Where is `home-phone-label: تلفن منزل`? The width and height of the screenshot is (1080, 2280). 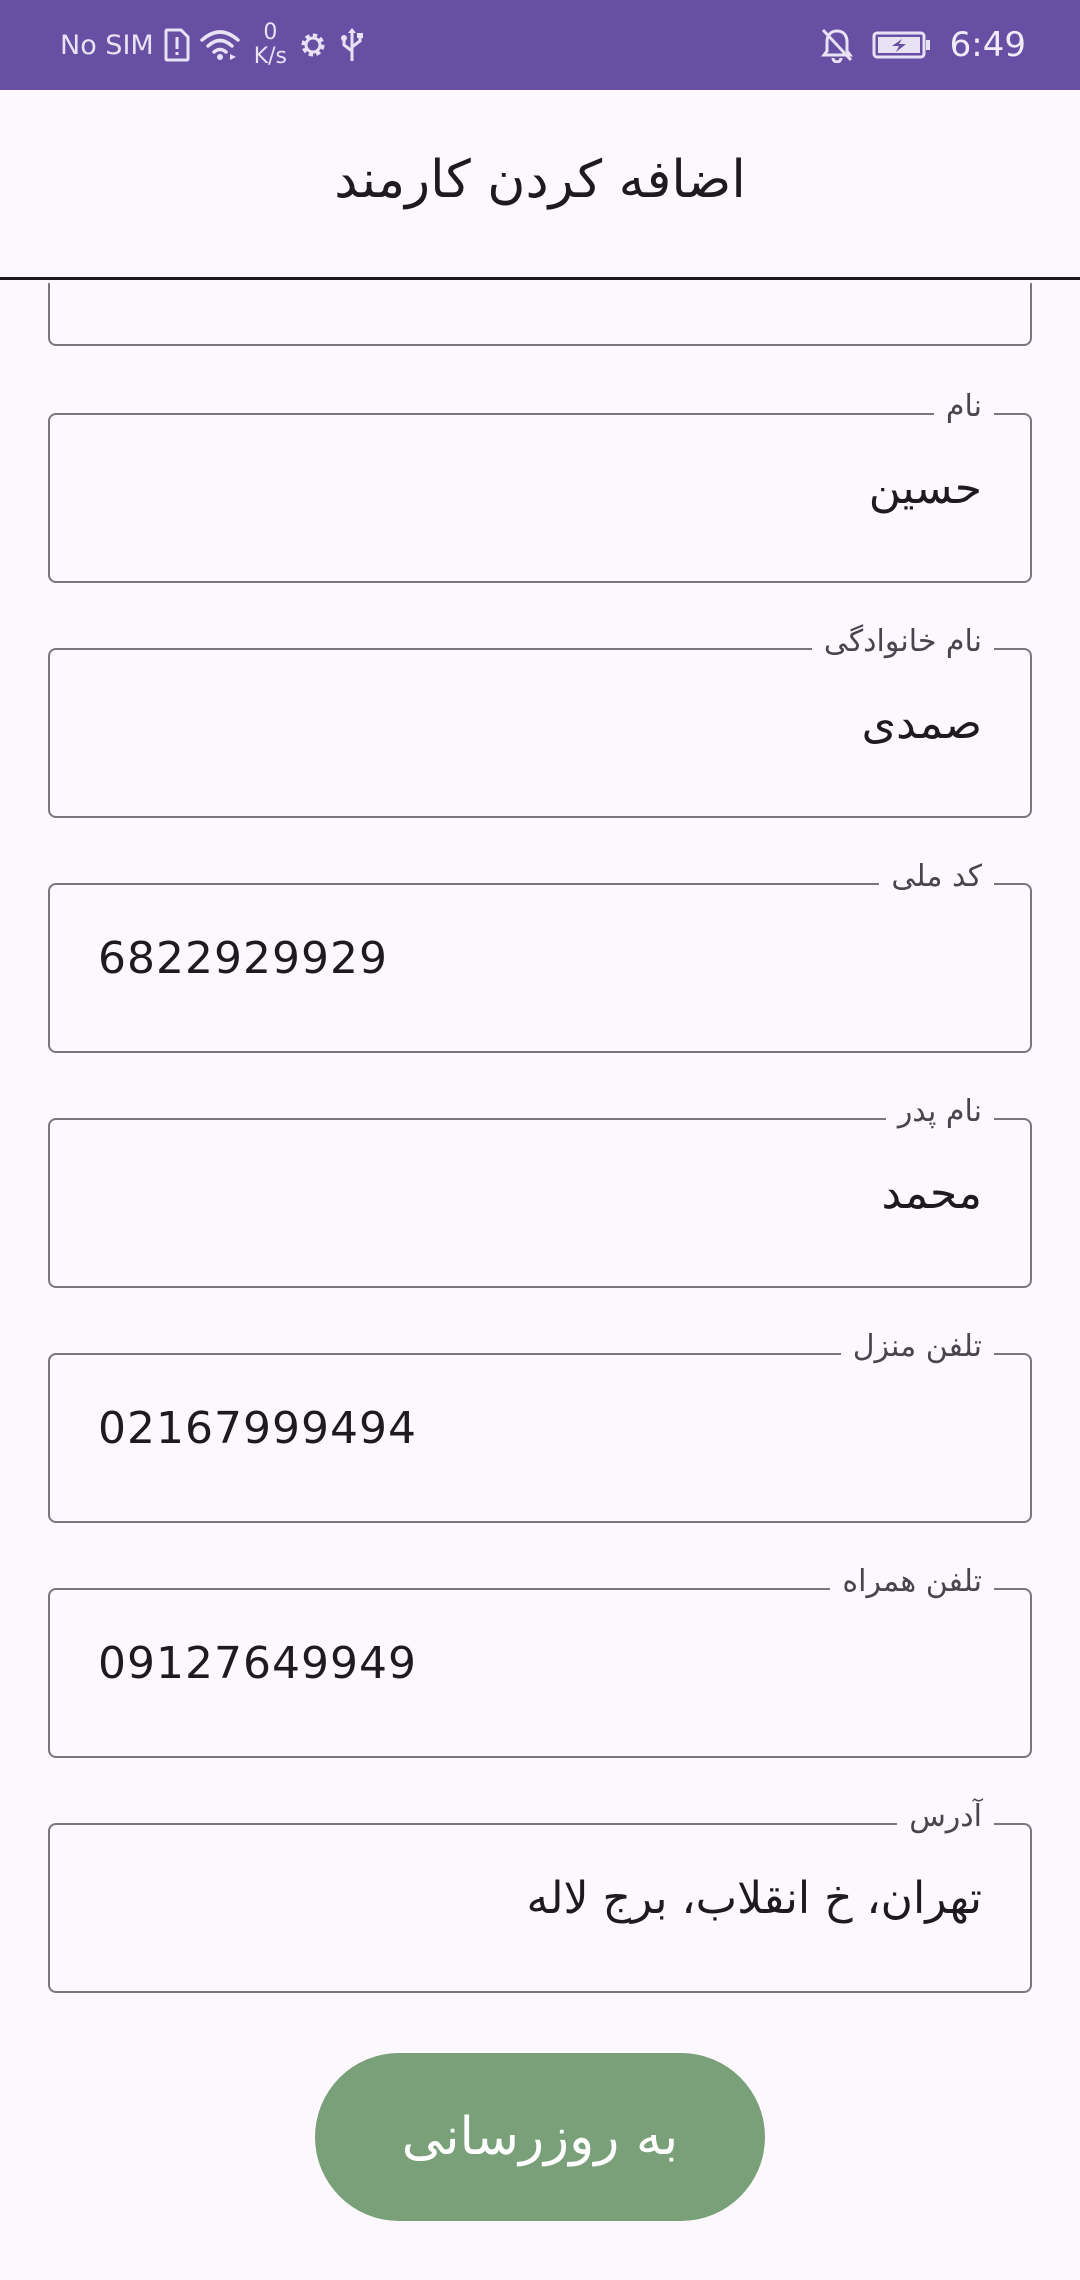
home-phone-label: تلفن منزل is located at coordinates (917, 1346).